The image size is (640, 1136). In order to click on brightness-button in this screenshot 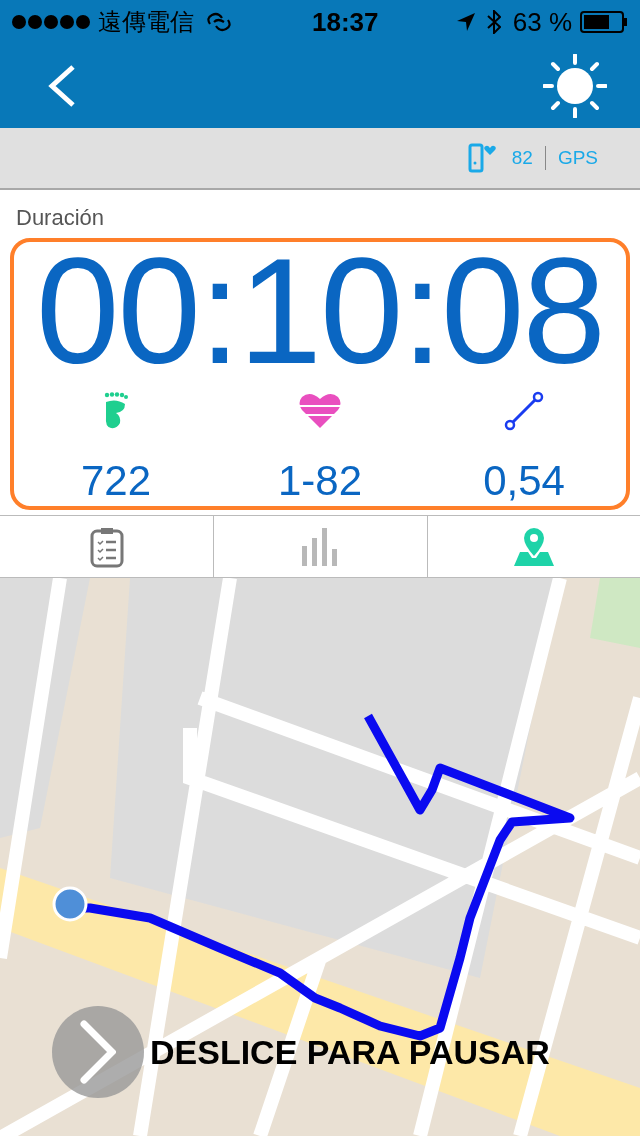, I will do `click(575, 86)`.